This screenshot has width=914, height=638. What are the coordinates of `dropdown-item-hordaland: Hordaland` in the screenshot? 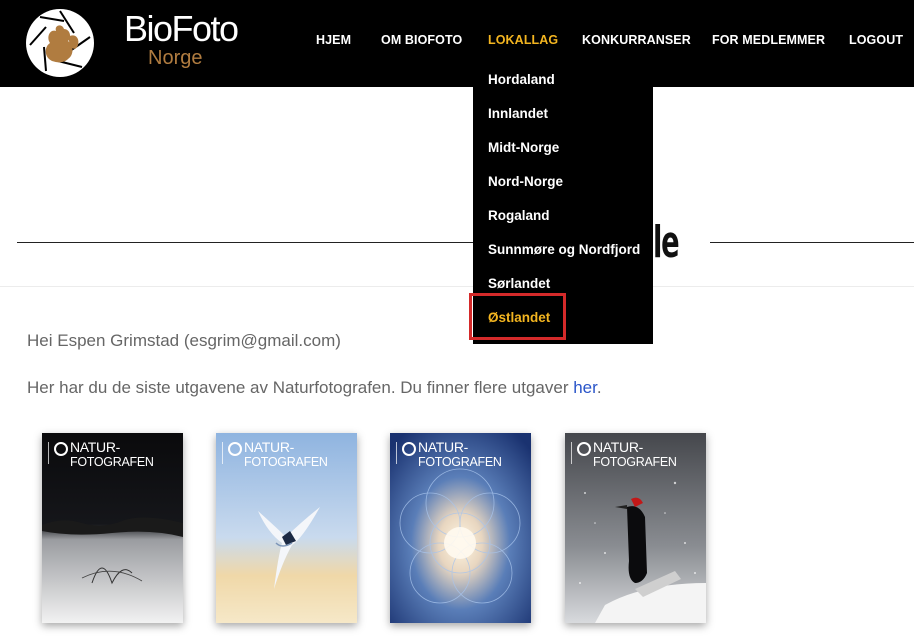 It's located at (521, 79).